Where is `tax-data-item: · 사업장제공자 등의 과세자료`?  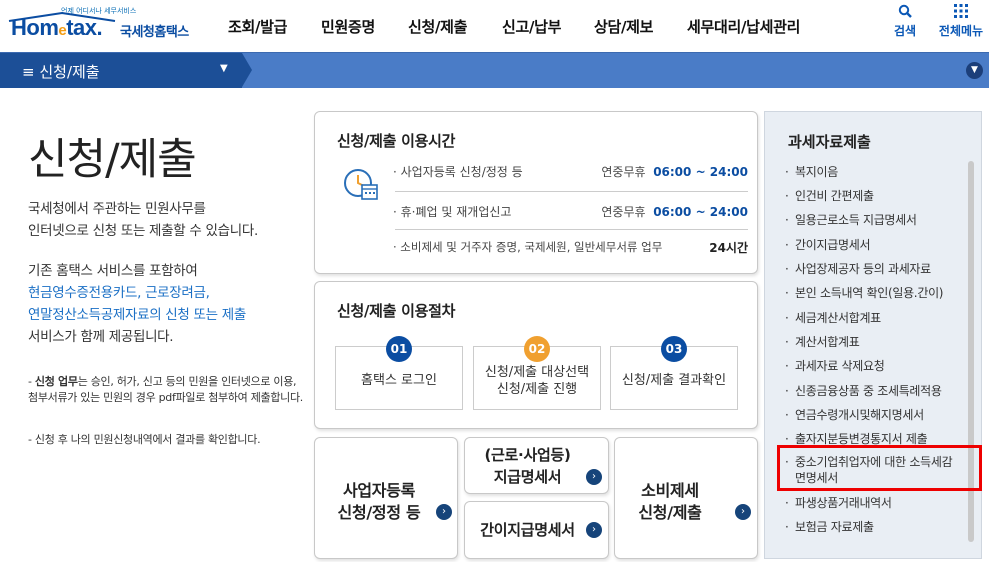 tax-data-item: · 사업장제공자 등의 과세자료 is located at coordinates (858, 268).